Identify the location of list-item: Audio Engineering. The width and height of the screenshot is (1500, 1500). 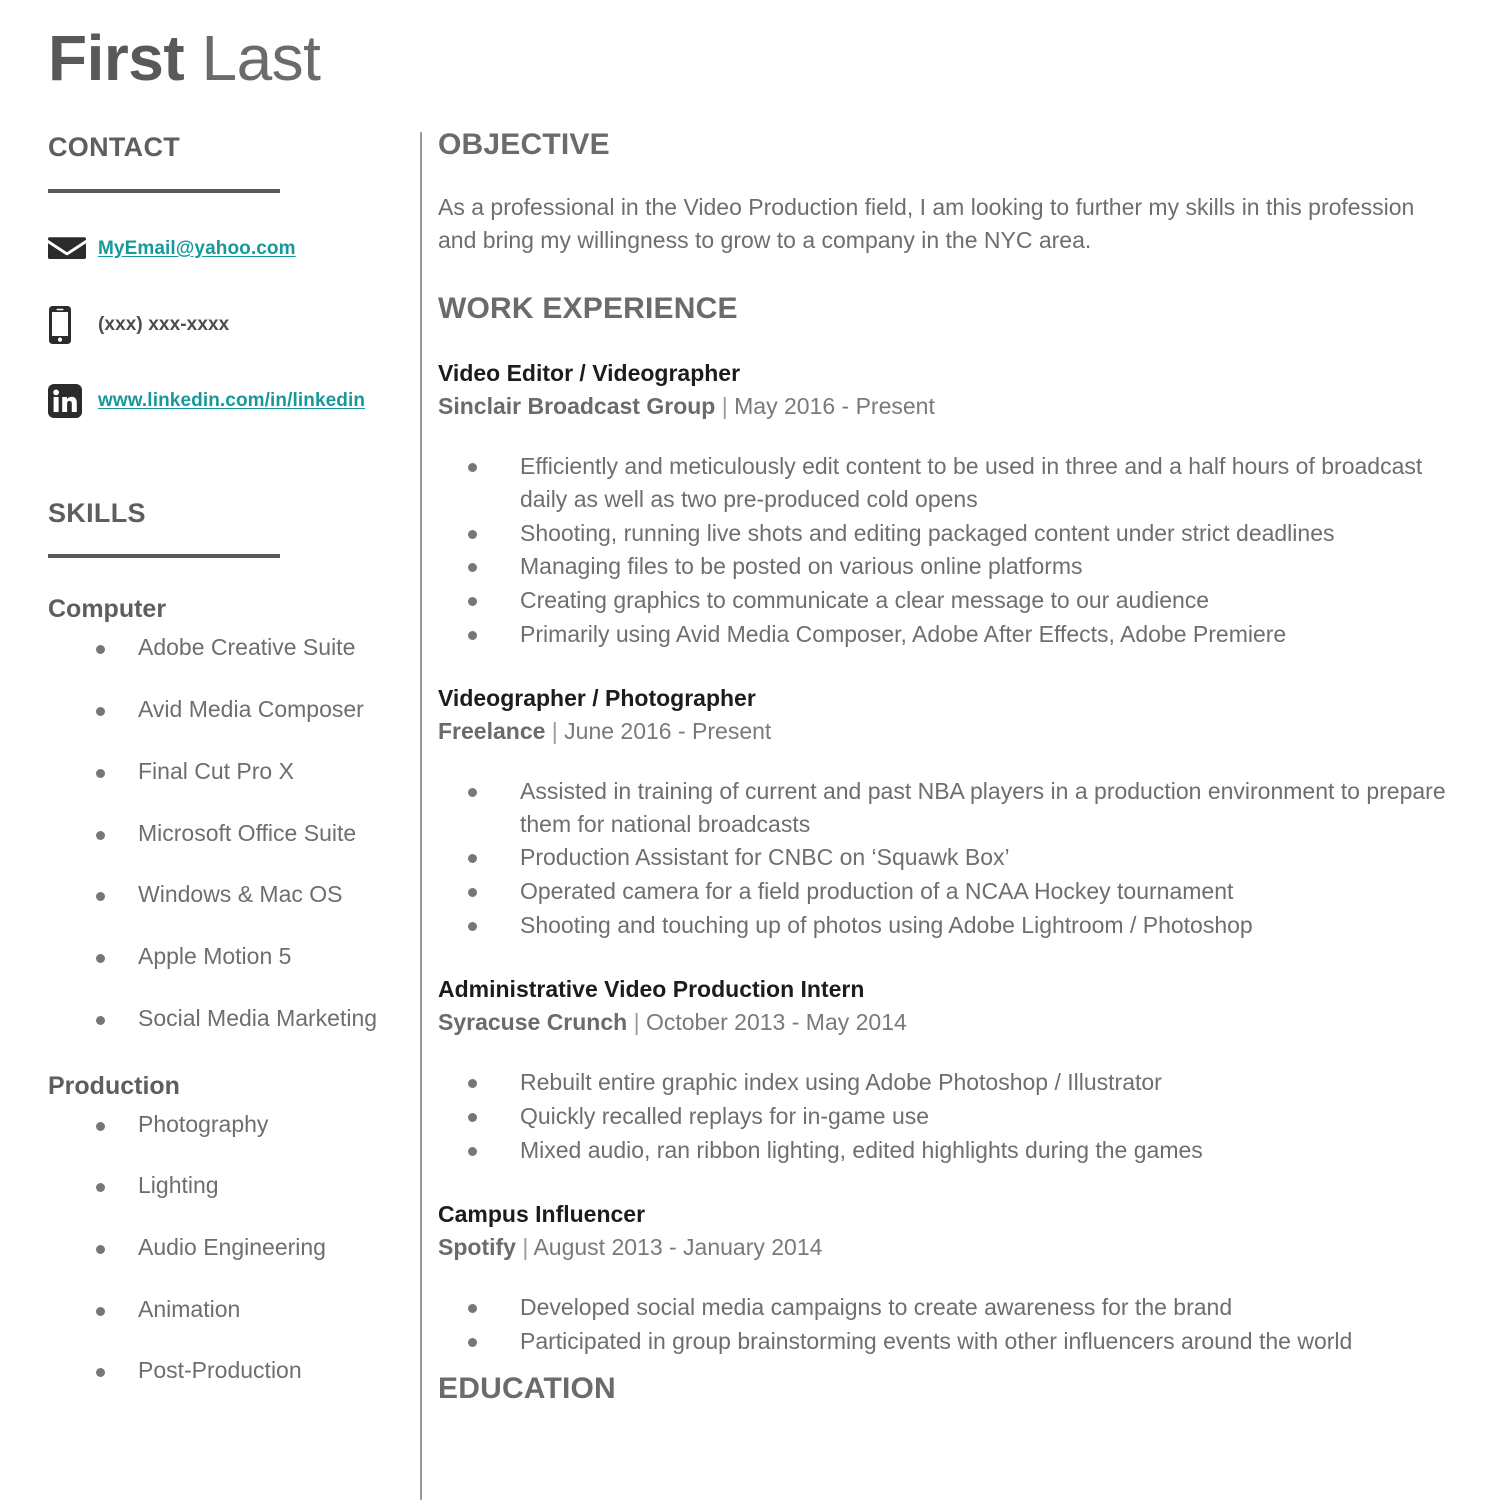
(224, 1248).